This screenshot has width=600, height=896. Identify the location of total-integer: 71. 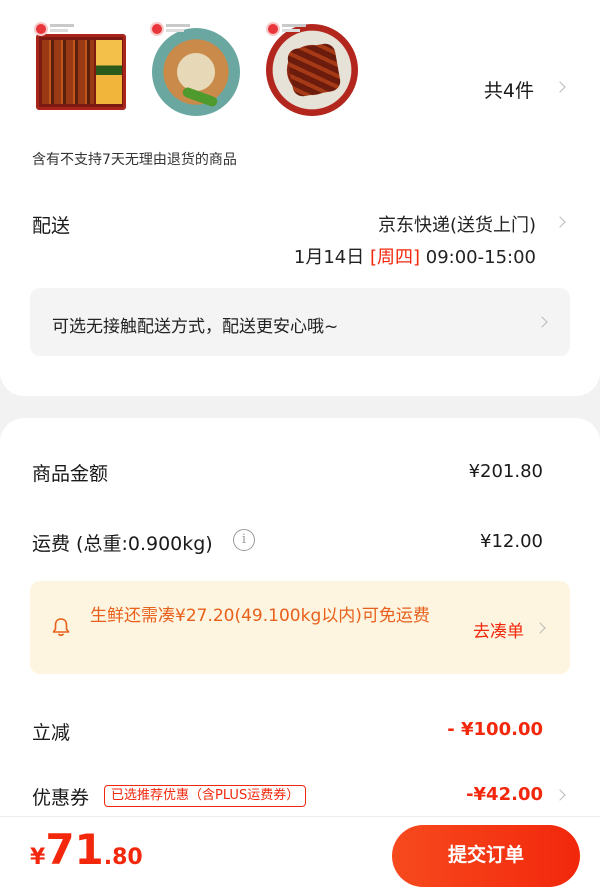
(74, 849).